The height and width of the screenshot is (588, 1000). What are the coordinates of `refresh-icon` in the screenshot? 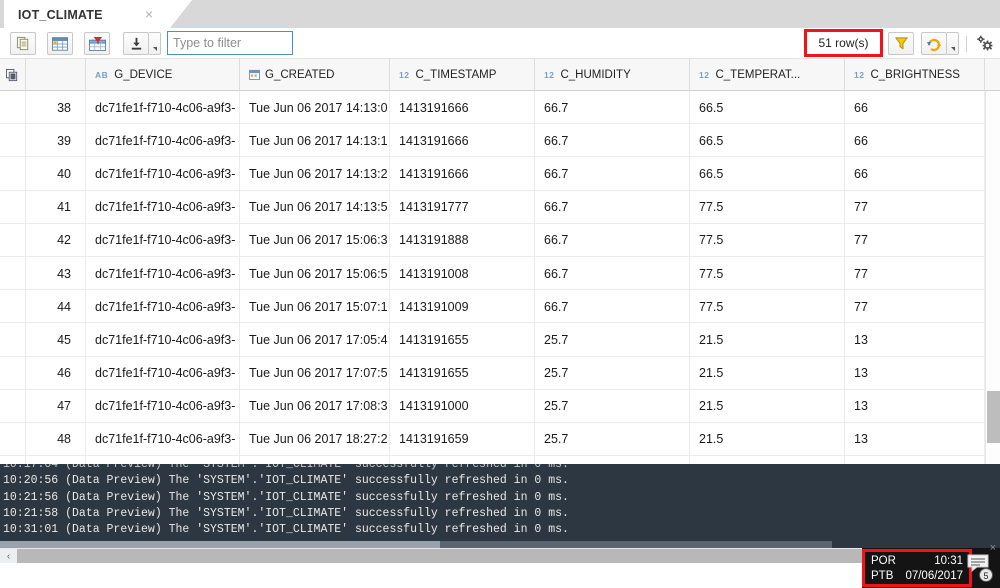 It's located at (934, 43).